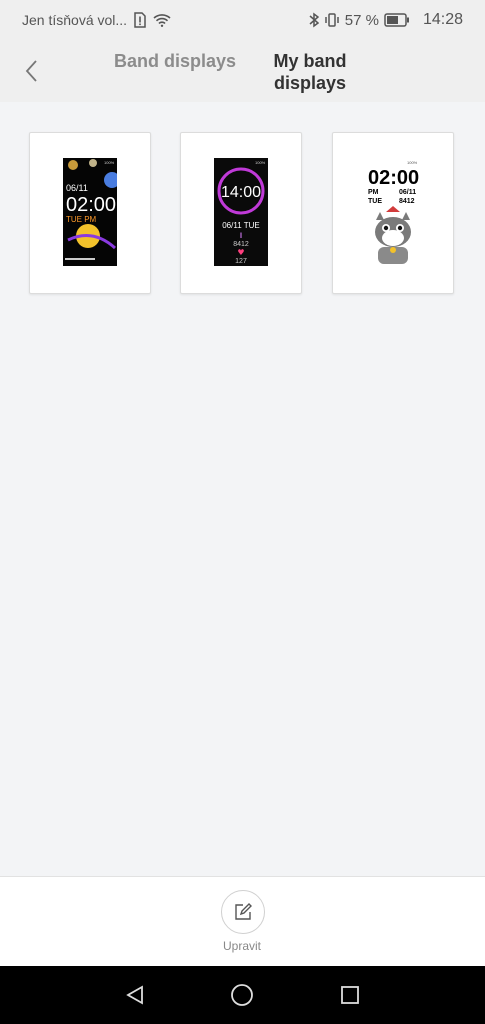 Image resolution: width=485 pixels, height=1024 pixels. I want to click on display-period: PM, so click(373, 192).